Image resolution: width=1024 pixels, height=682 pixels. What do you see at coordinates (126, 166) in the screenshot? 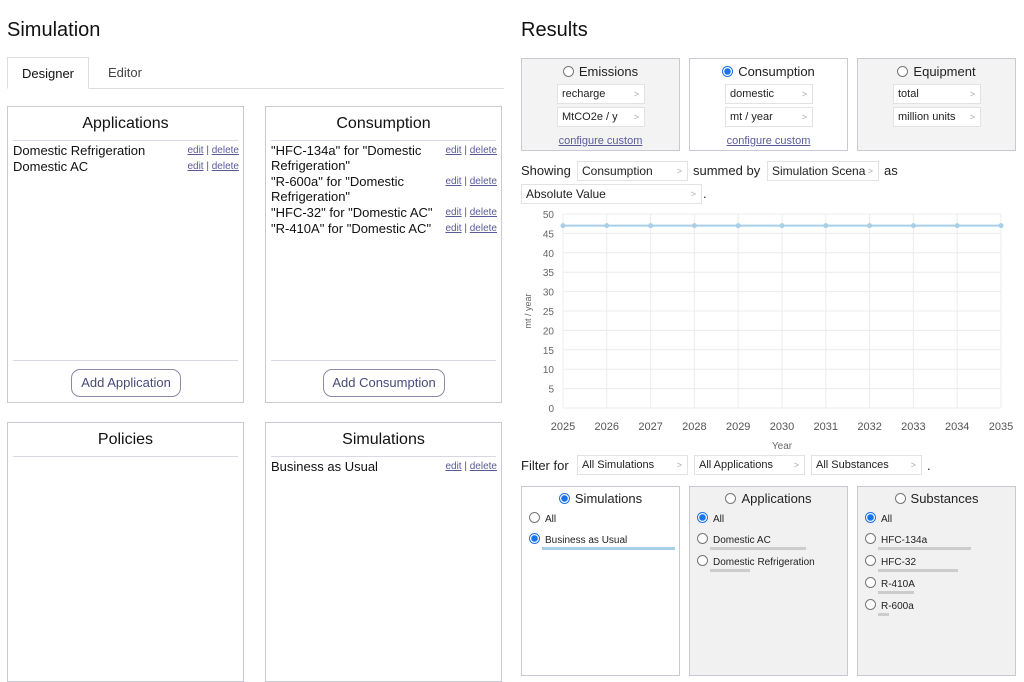
I see `list-item: Domestic AC edit | delete` at bounding box center [126, 166].